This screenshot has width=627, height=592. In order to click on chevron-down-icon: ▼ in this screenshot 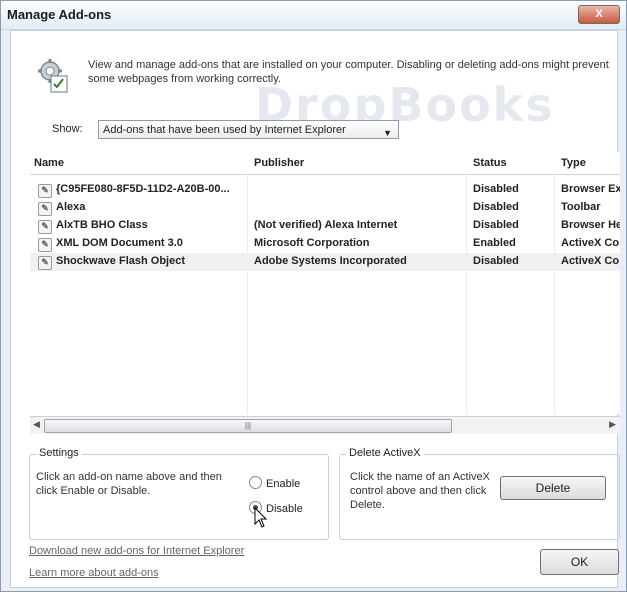, I will do `click(387, 133)`.